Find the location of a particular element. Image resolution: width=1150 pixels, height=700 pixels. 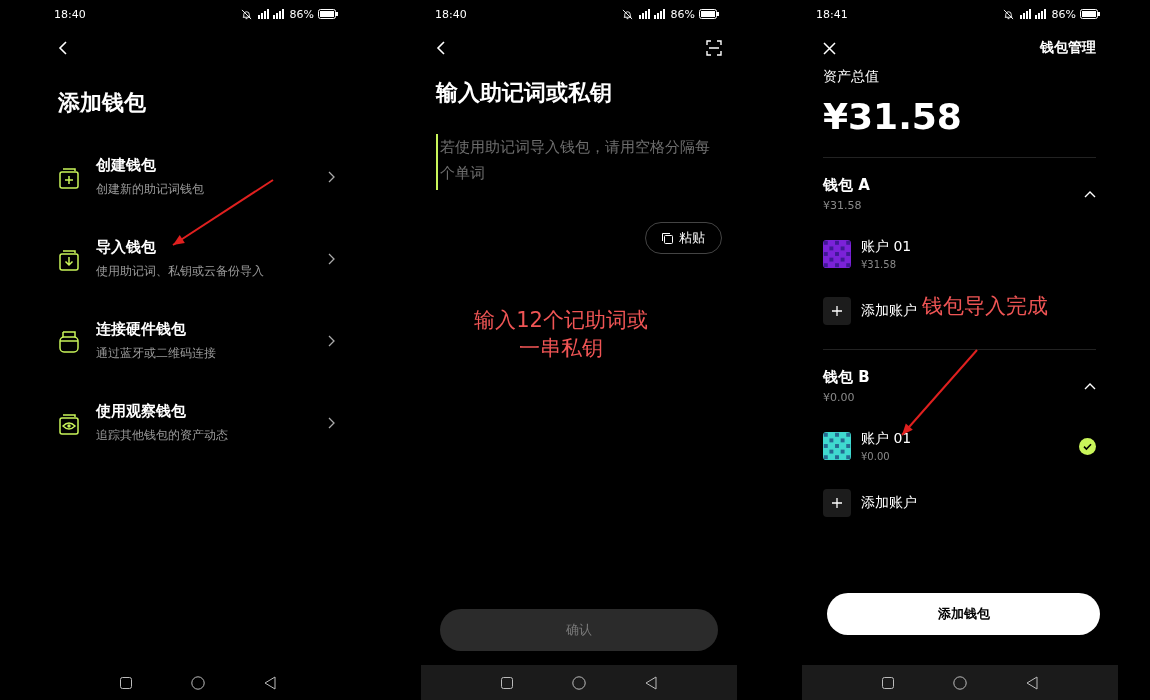

wallet-manage-link: 钱包管理 is located at coordinates (1068, 48).